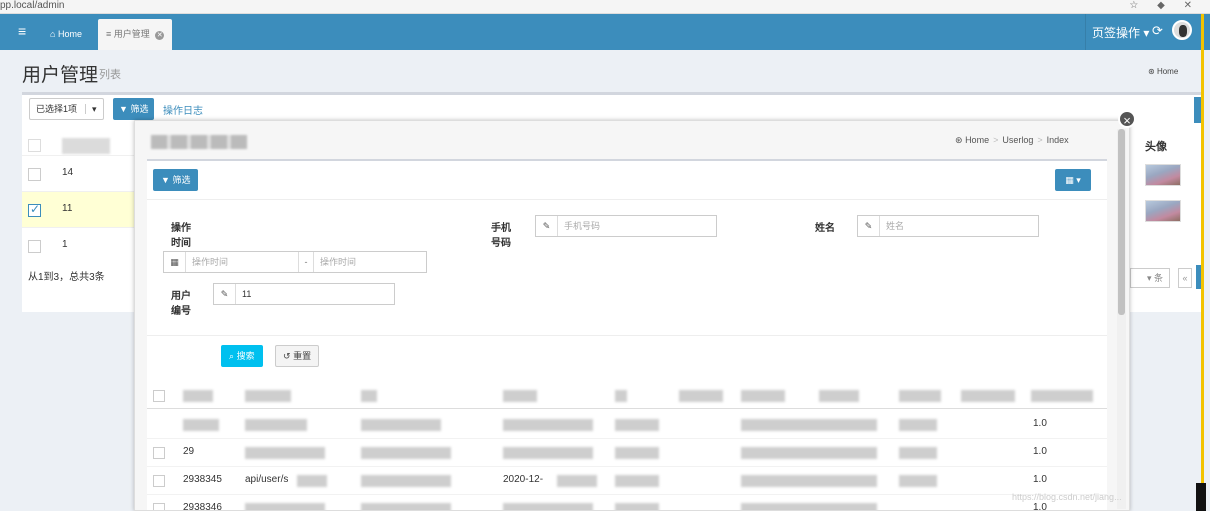 Image resolution: width=1210 pixels, height=511 pixels. I want to click on home-icon: ⌂, so click(53, 34).